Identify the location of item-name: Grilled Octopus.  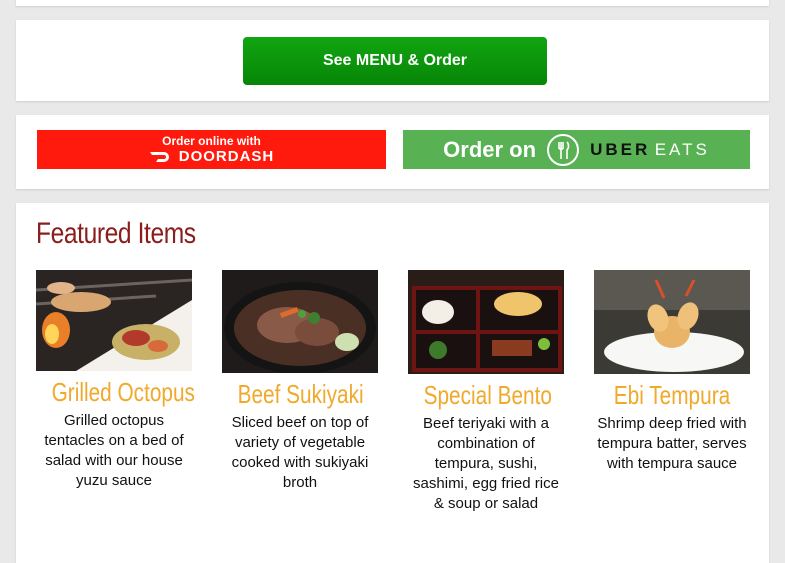
(123, 392).